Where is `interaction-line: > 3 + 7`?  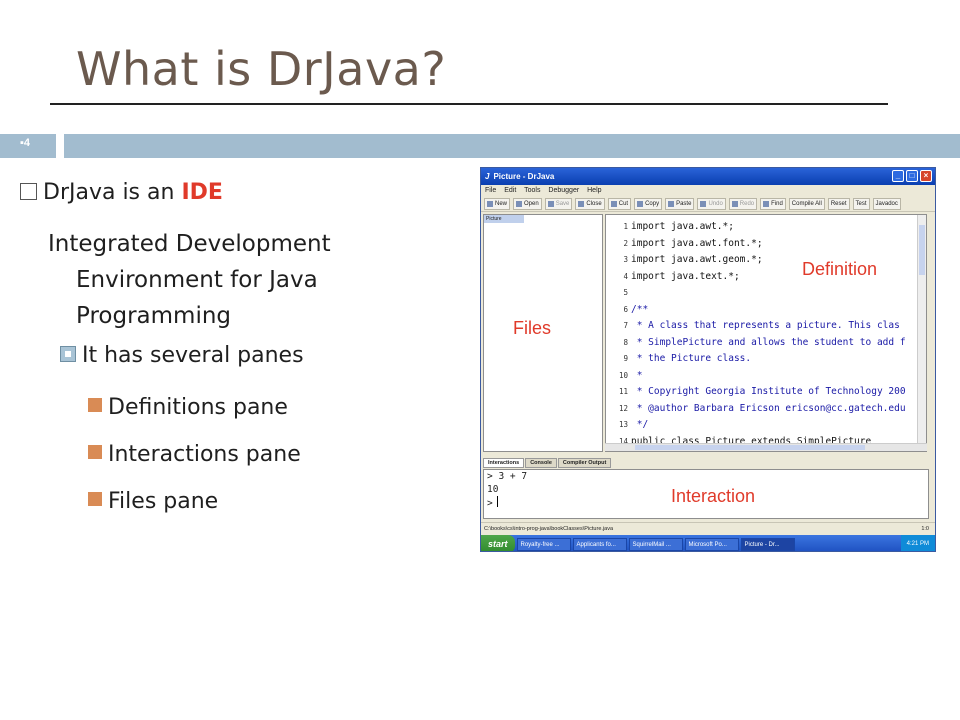 interaction-line: > 3 + 7 is located at coordinates (507, 476).